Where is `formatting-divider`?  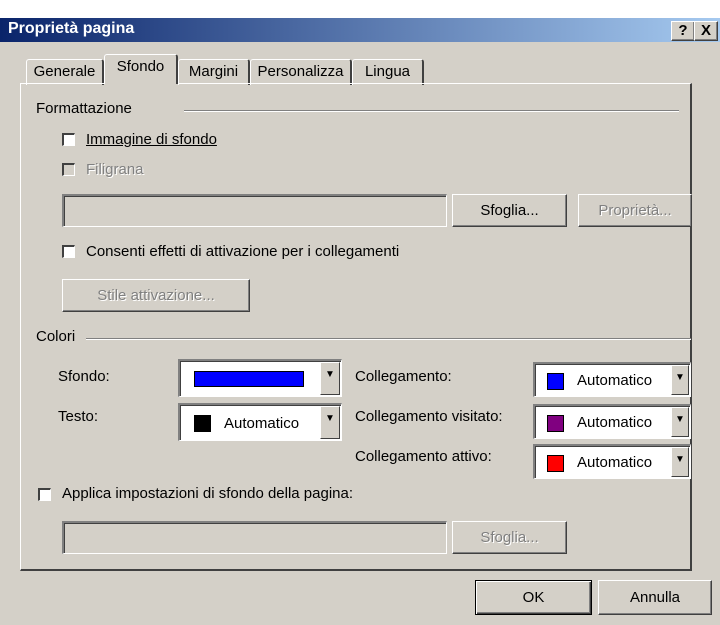 formatting-divider is located at coordinates (431, 111).